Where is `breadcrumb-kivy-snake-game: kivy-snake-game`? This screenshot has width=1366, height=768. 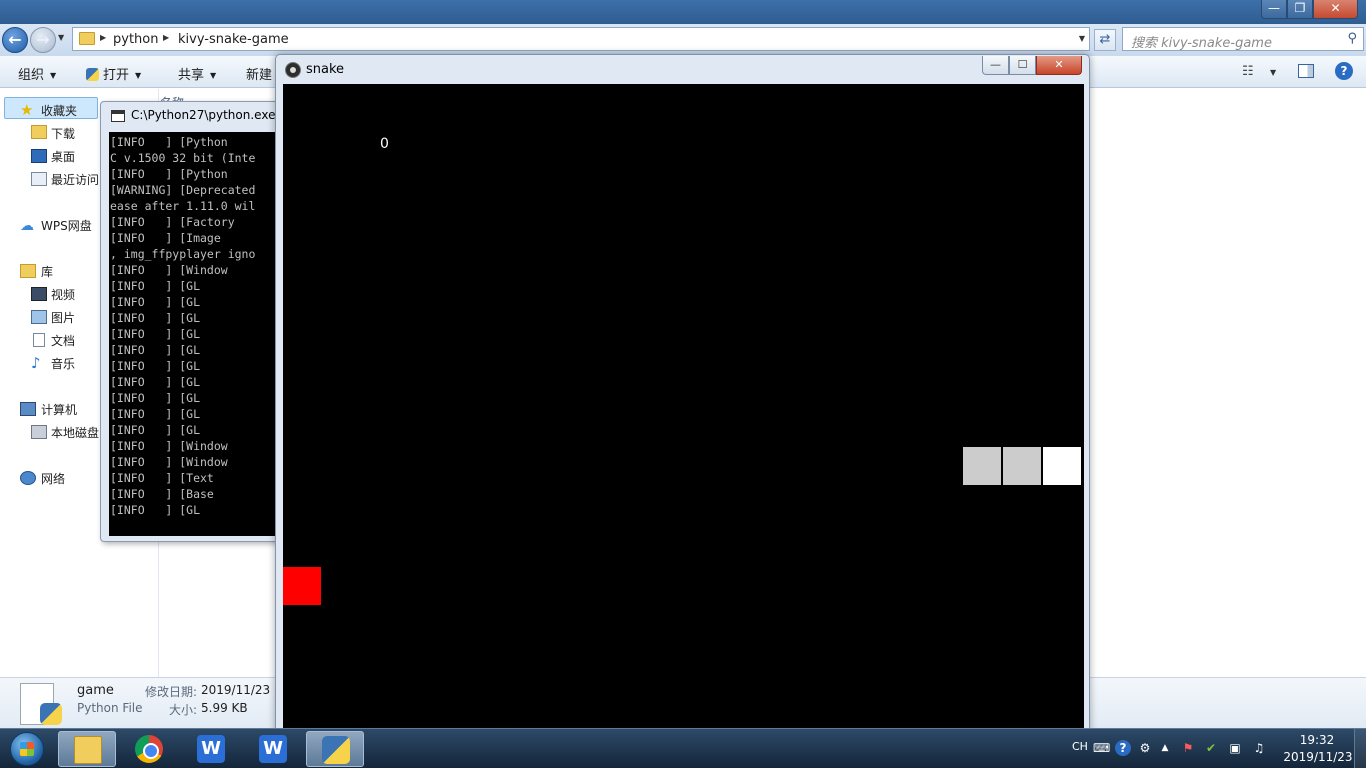 breadcrumb-kivy-snake-game: kivy-snake-game is located at coordinates (233, 39).